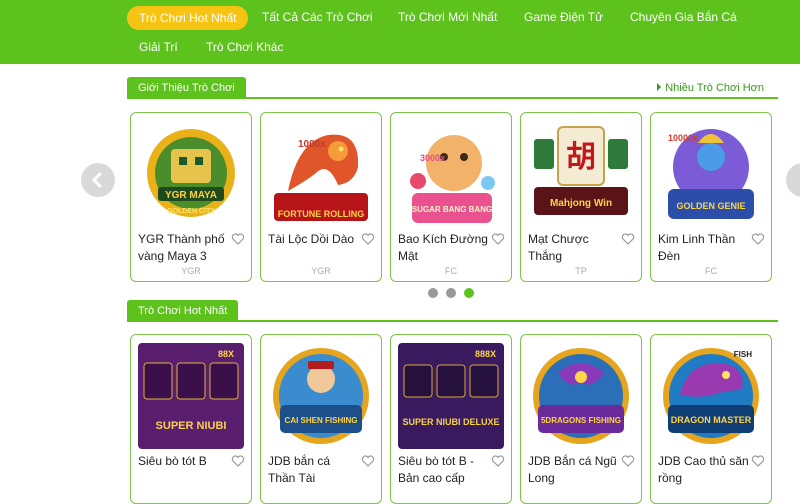 The image size is (800, 504). What do you see at coordinates (683, 17) in the screenshot?
I see `nav-tab-fishing-games: Chuyên Gia Bắn Cá` at bounding box center [683, 17].